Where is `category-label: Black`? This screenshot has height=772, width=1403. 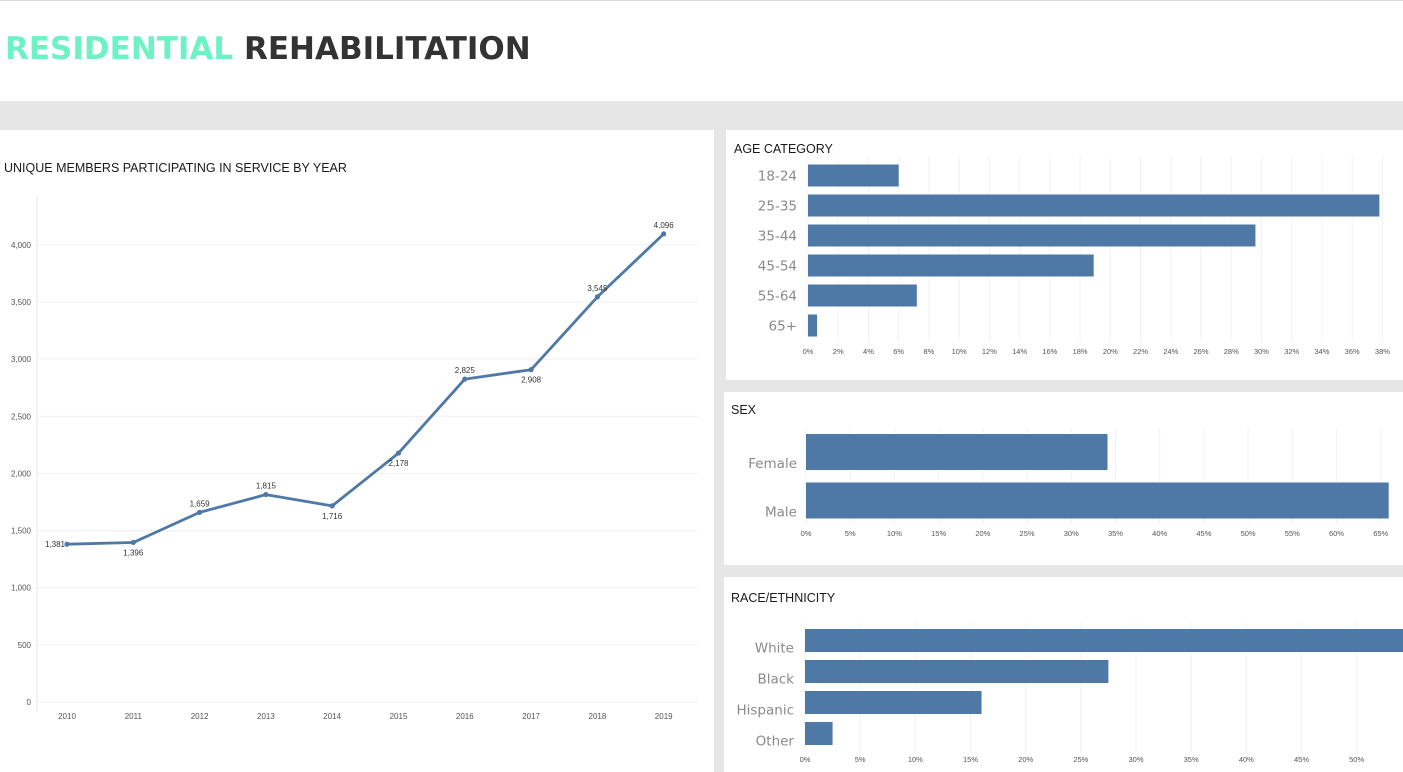
category-label: Black is located at coordinates (775, 680).